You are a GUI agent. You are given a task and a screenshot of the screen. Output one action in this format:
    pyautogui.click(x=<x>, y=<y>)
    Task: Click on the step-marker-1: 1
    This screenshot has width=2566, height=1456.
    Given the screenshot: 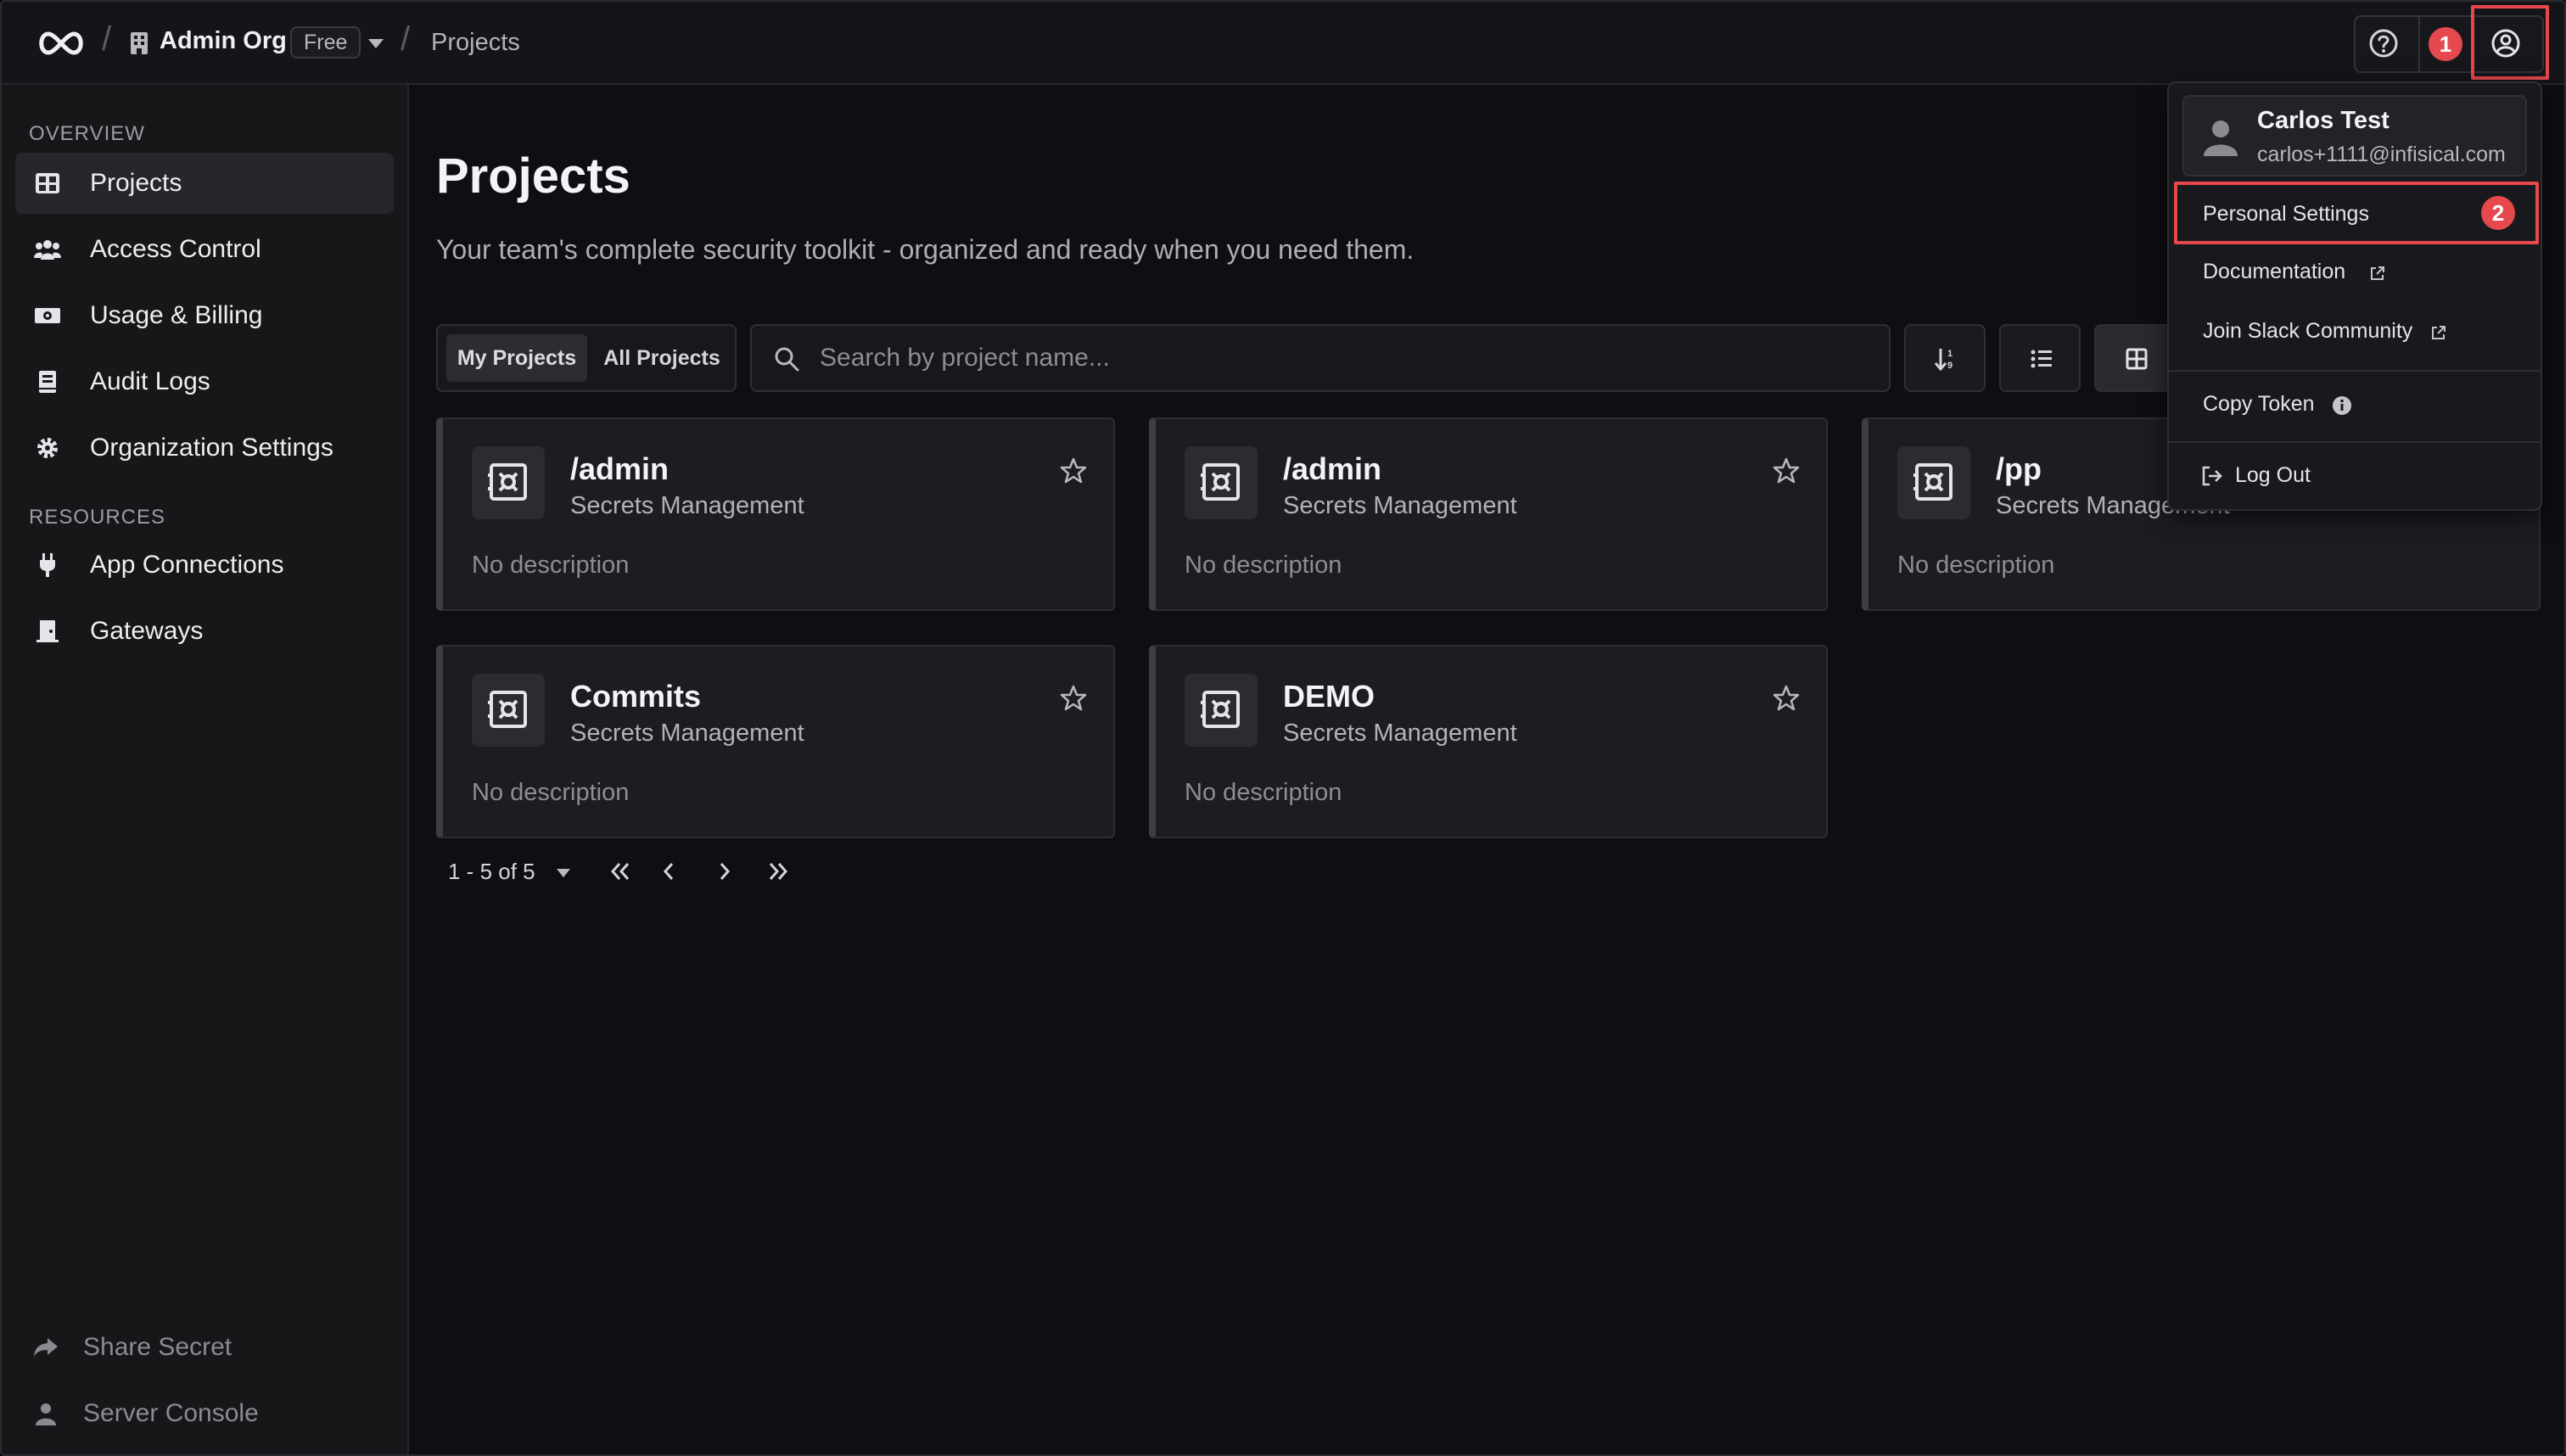 What is the action you would take?
    pyautogui.click(x=2445, y=44)
    